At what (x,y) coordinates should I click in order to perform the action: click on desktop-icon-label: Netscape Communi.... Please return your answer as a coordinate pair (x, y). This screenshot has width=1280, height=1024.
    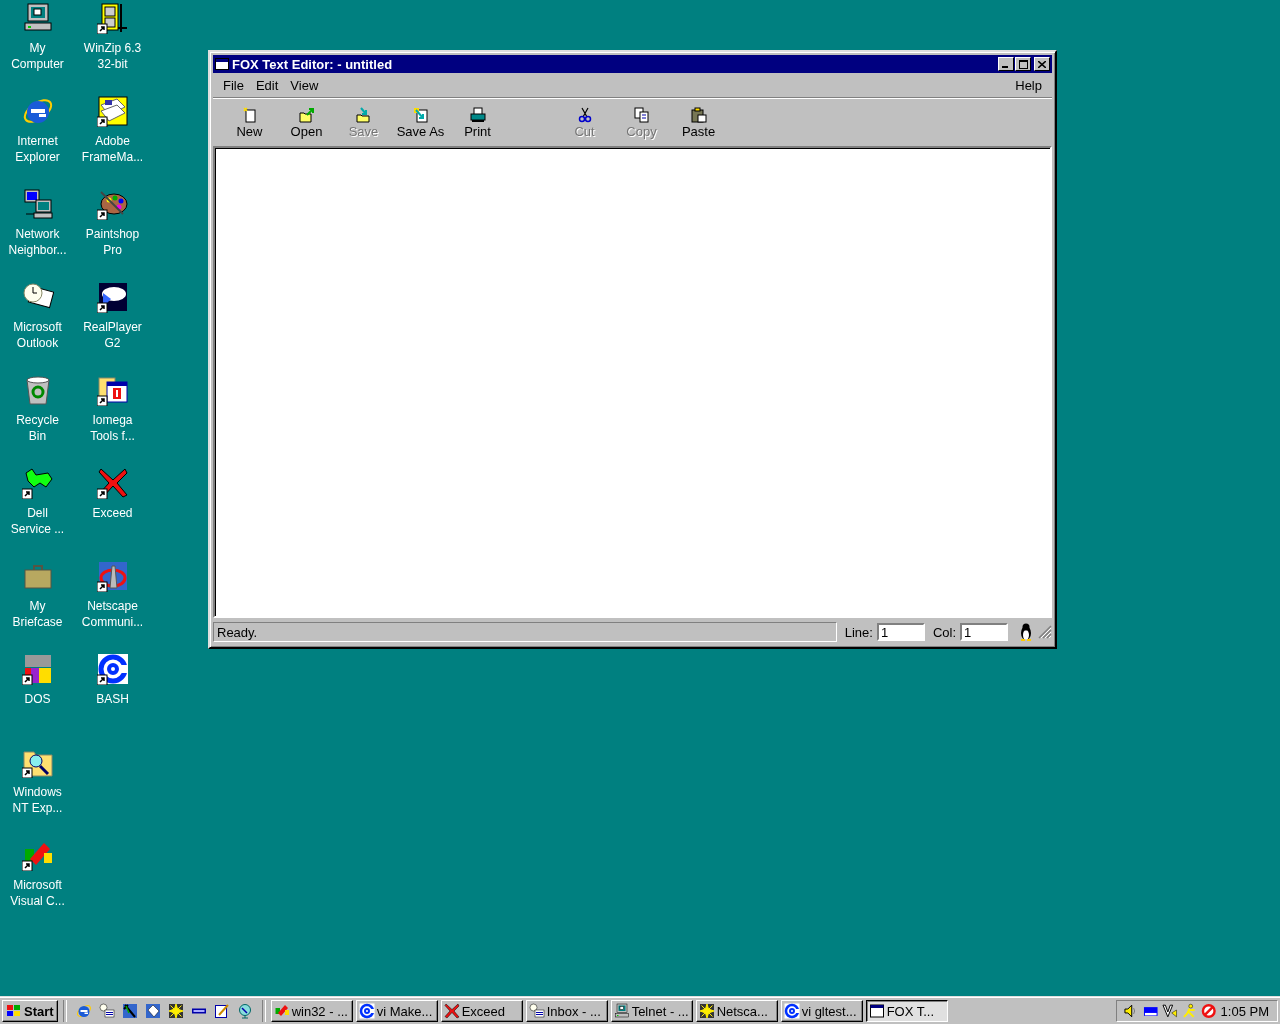
    Looking at the image, I should click on (112, 614).